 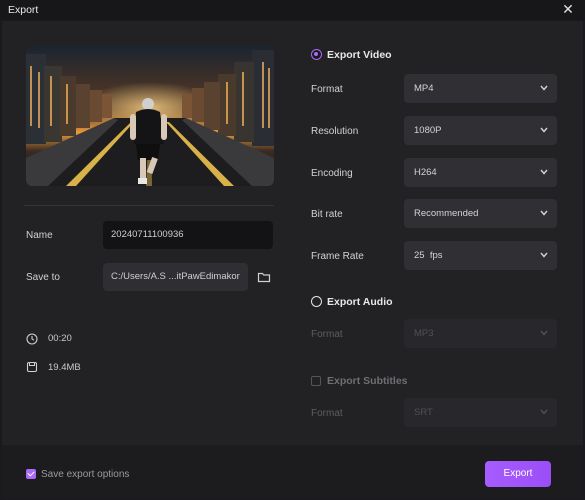 I want to click on bit-rate-label: Bit rate, so click(x=327, y=214).